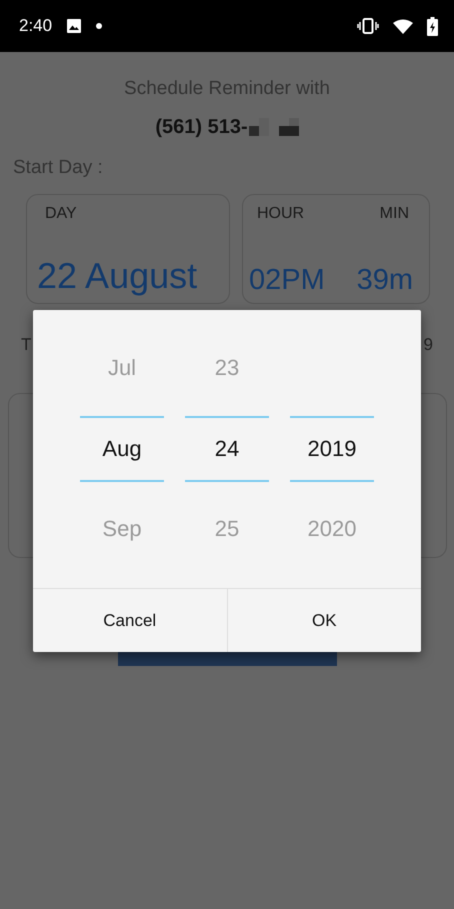 This screenshot has width=454, height=909. I want to click on time-card: HOUR MIN 02PM 39m, so click(336, 249).